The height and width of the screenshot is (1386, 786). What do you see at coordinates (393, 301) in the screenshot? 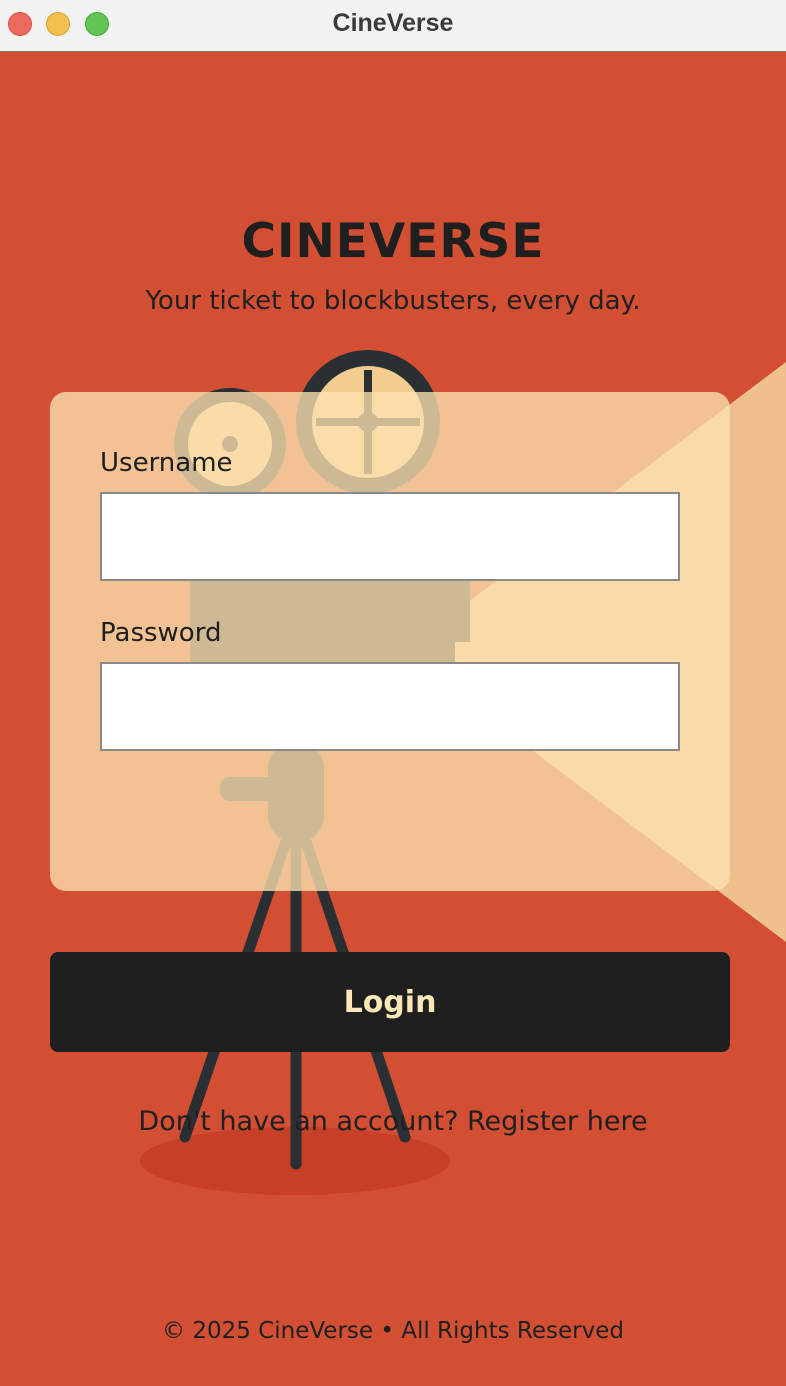
I see `app-tagline: Your ticket to blockbusters, every day.` at bounding box center [393, 301].